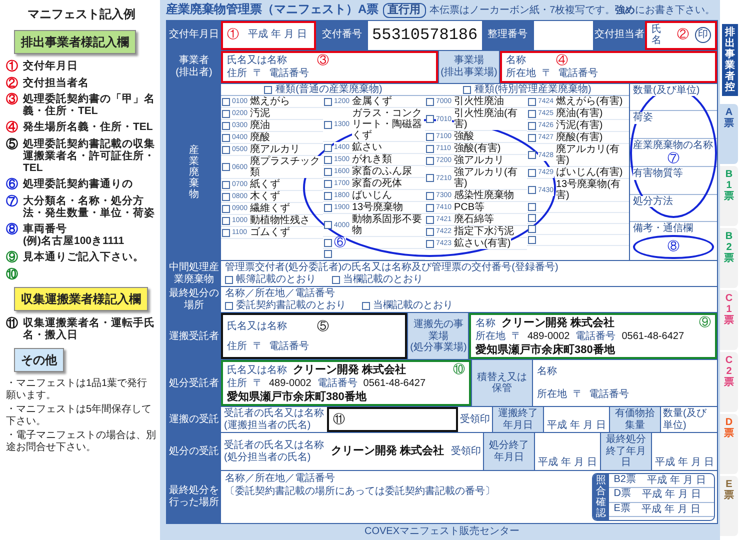 The height and width of the screenshot is (540, 740). Describe the element at coordinates (729, 258) in the screenshot. I see `slip-tab: B2票` at that location.